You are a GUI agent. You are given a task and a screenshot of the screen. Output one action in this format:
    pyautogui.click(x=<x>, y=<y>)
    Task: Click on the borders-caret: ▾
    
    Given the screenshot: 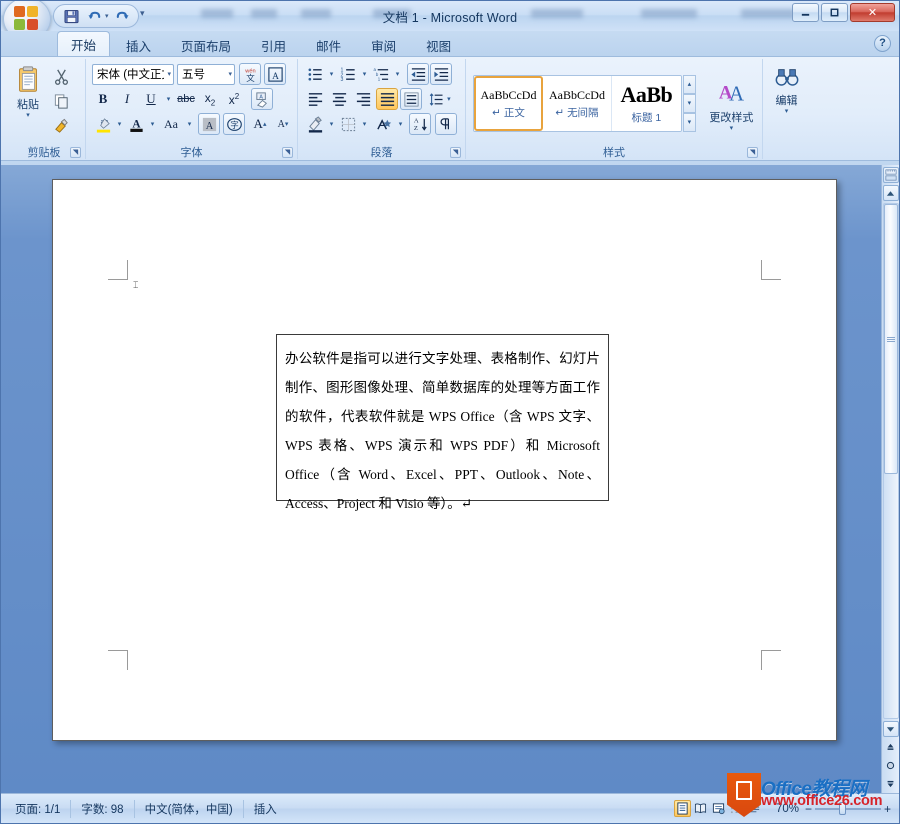 What is the action you would take?
    pyautogui.click(x=364, y=124)
    